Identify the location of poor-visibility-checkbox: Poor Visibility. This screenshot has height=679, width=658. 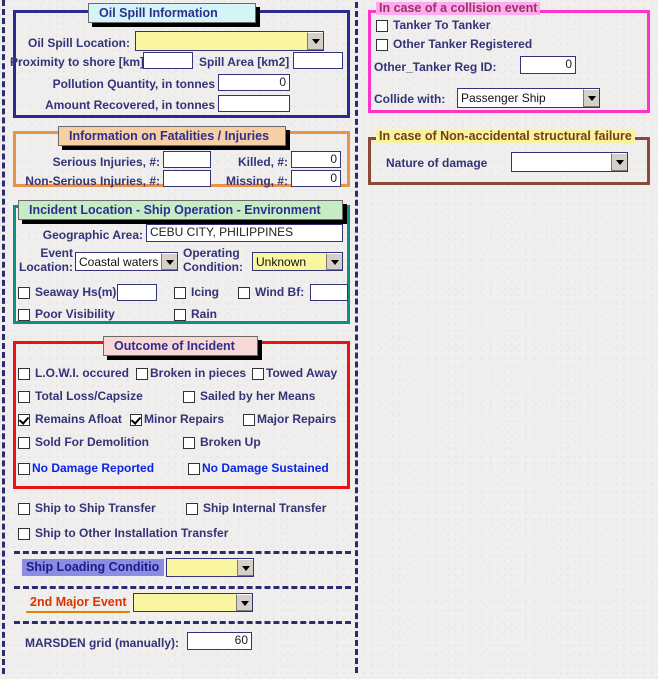
(66, 314).